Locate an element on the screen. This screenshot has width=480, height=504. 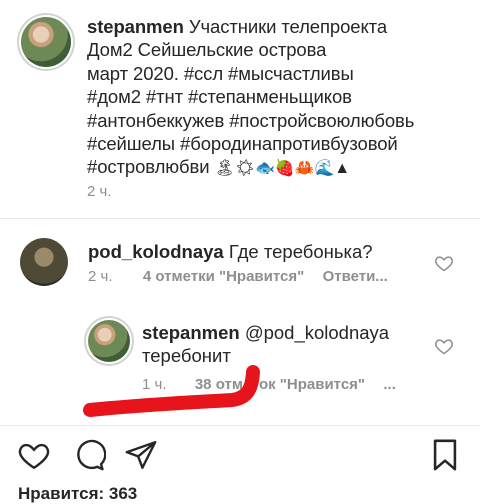
share-send-icon is located at coordinates (141, 455).